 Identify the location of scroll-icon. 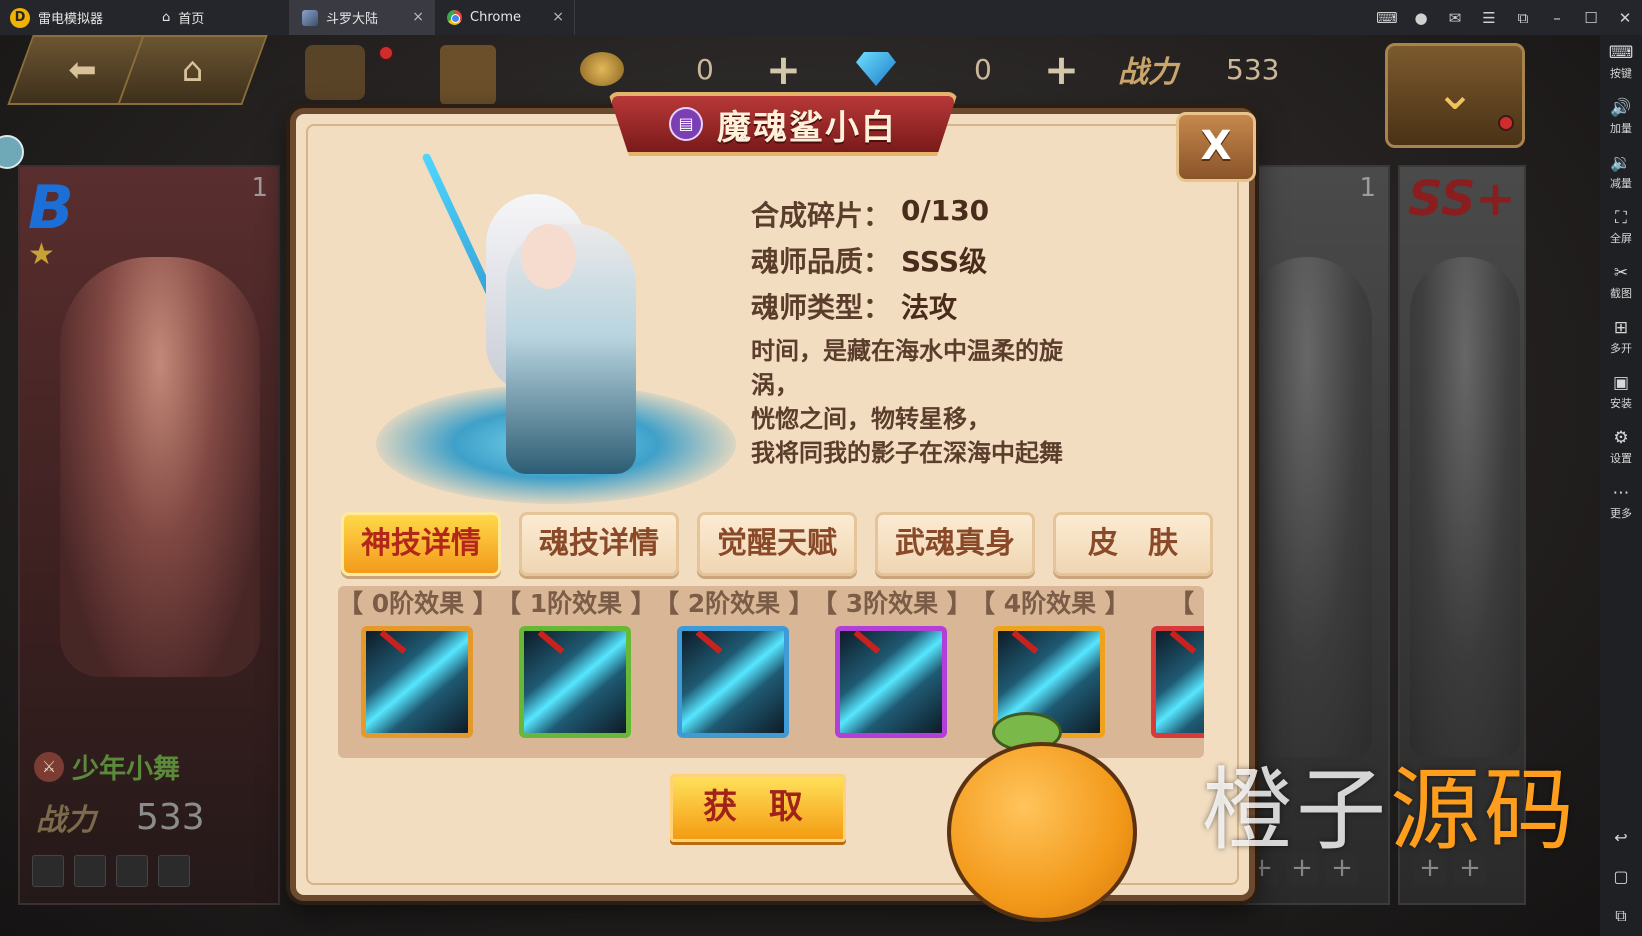
(468, 75).